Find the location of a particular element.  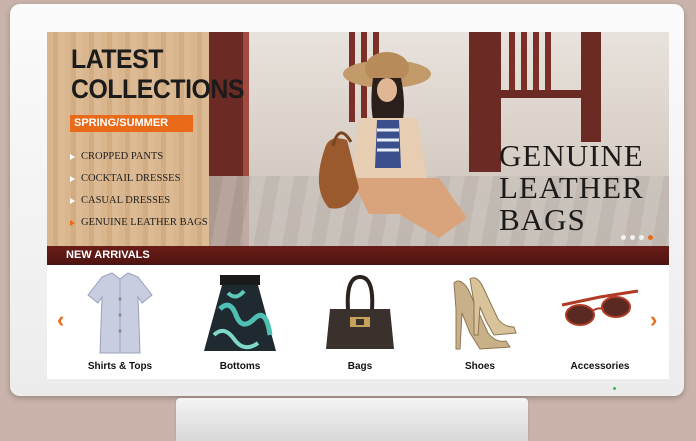

hero-headline: GENUINE LEATHER BAGS is located at coordinates (584, 188).